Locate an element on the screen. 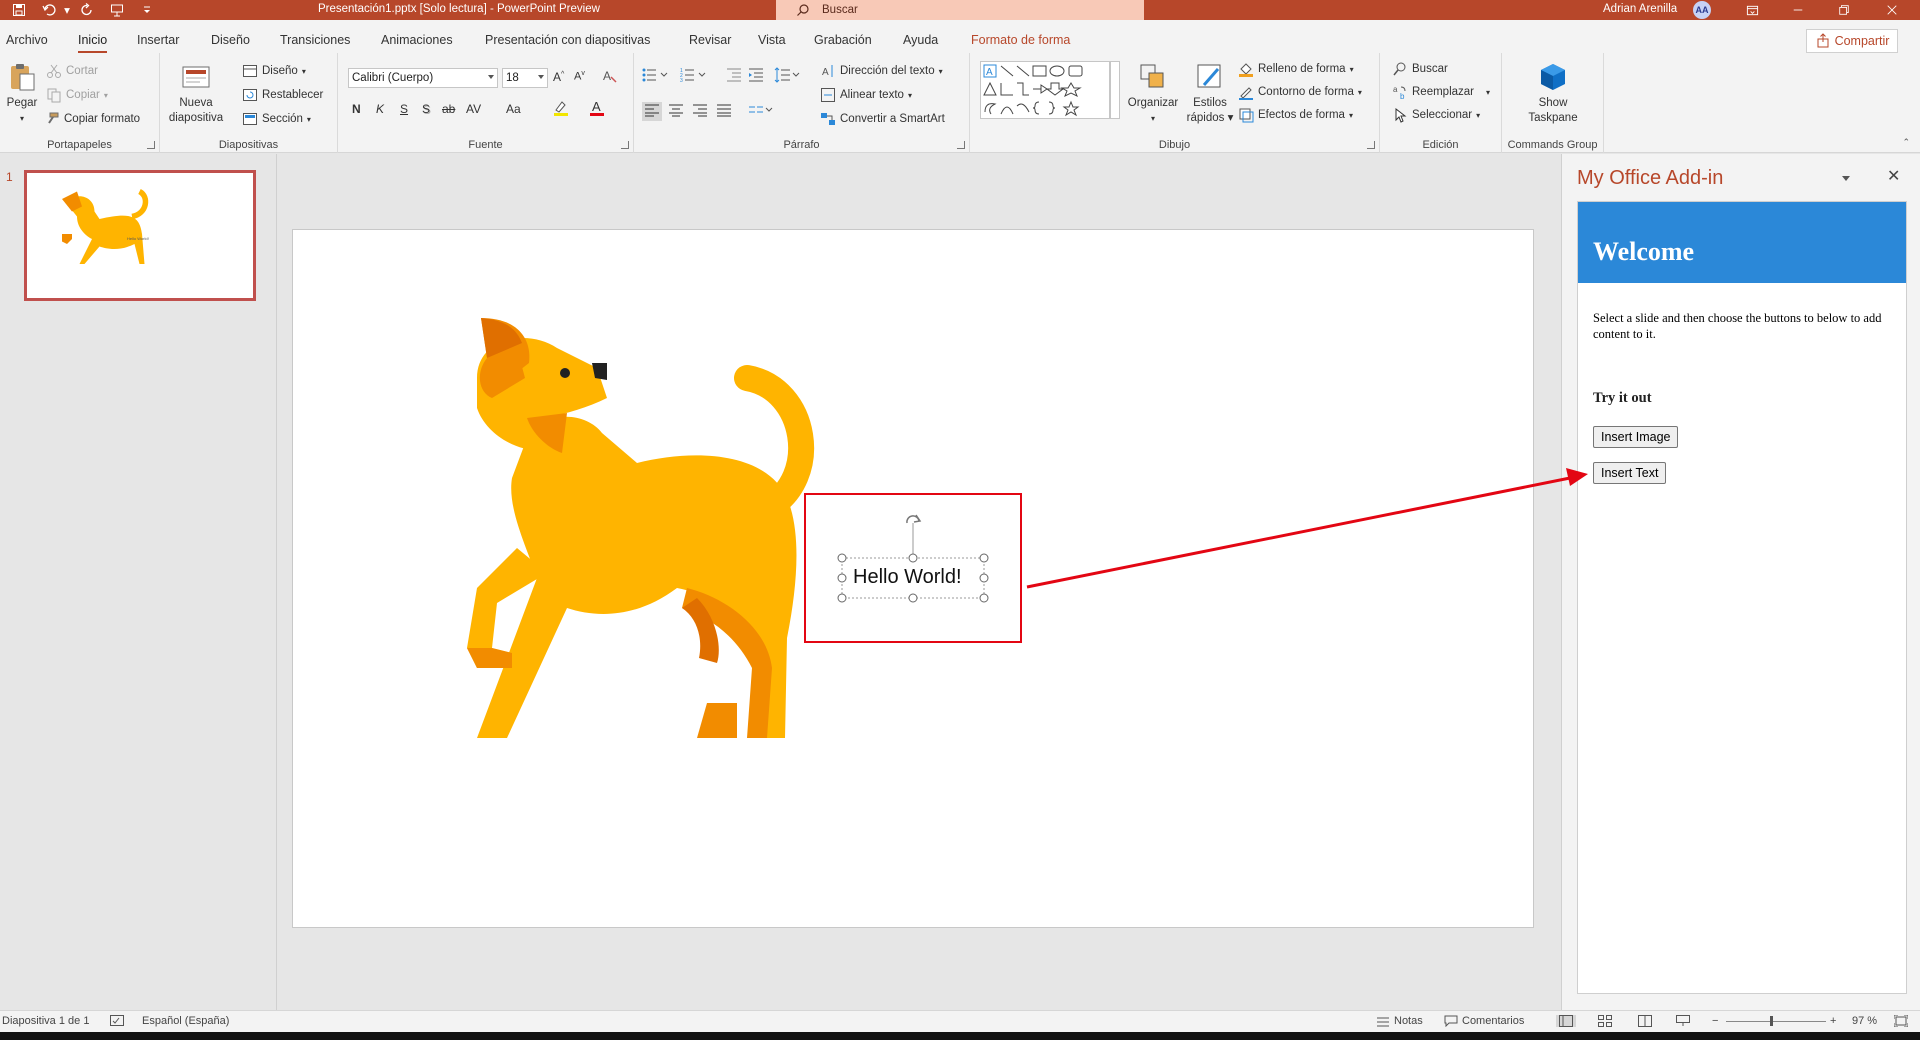 This screenshot has height=1040, width=1920. replace-button: ab Reemplazar ▾ is located at coordinates (1441, 92).